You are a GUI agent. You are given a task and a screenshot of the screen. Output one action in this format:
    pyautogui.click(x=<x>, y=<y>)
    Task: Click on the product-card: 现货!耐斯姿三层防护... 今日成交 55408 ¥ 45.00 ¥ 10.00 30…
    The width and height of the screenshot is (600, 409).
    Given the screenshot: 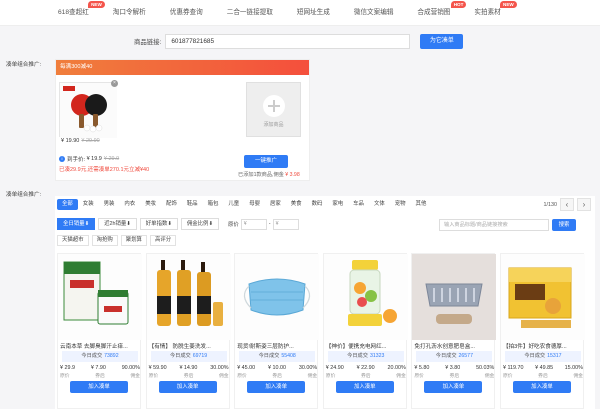 What is the action you would take?
    pyautogui.click(x=277, y=331)
    